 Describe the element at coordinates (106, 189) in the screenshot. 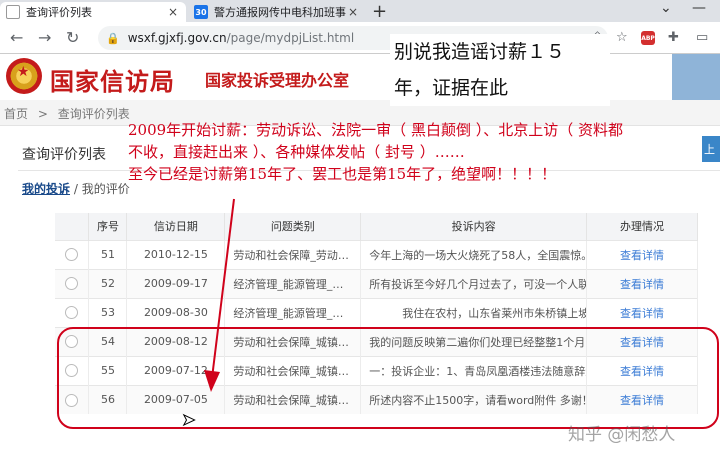

I see `tab-my-reviews: 我的评价` at that location.